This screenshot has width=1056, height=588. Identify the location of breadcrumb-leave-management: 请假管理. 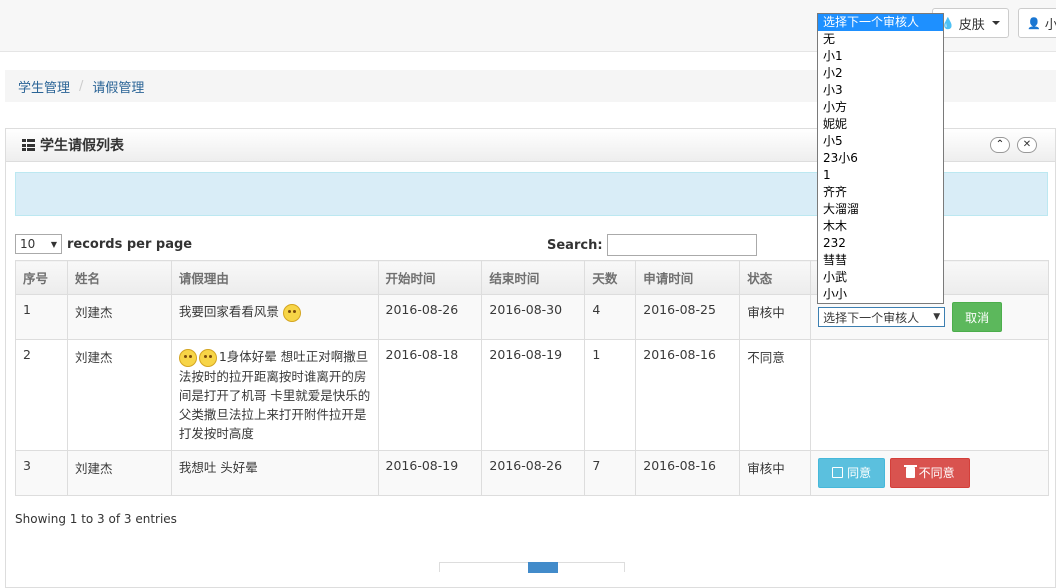
(118, 86).